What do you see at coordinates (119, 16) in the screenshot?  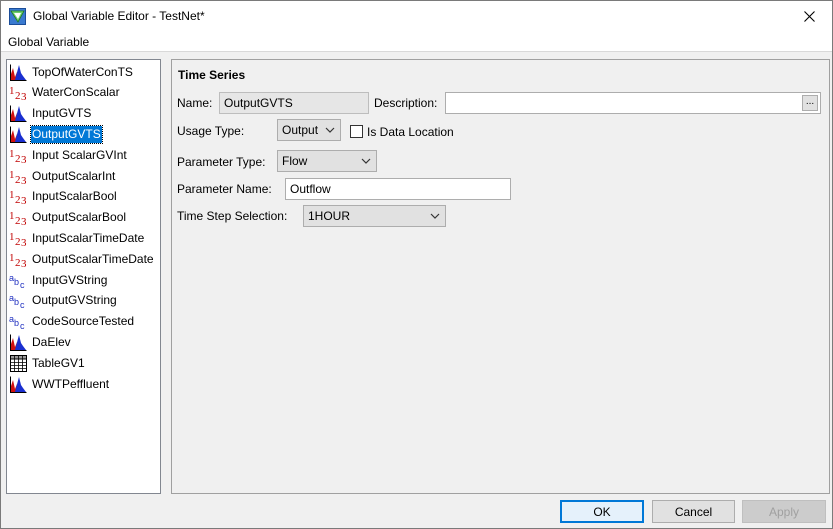 I see `window-title: Global Variable Editor - TestNet*` at bounding box center [119, 16].